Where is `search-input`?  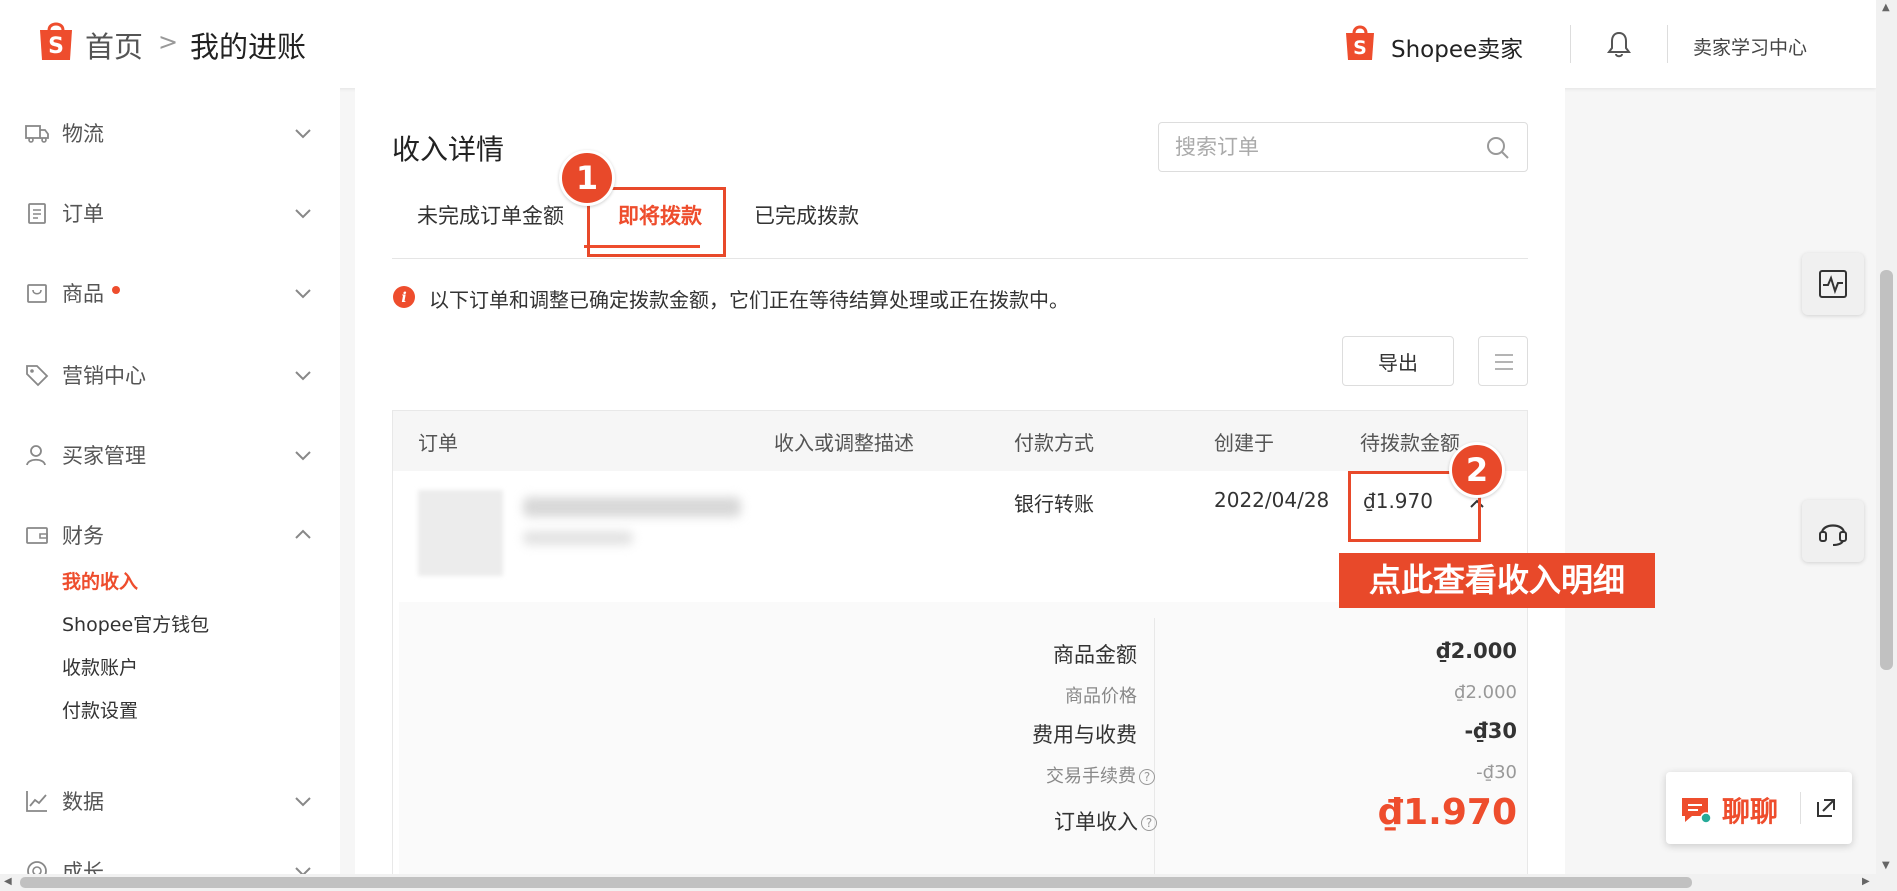
search-input is located at coordinates (1325, 147).